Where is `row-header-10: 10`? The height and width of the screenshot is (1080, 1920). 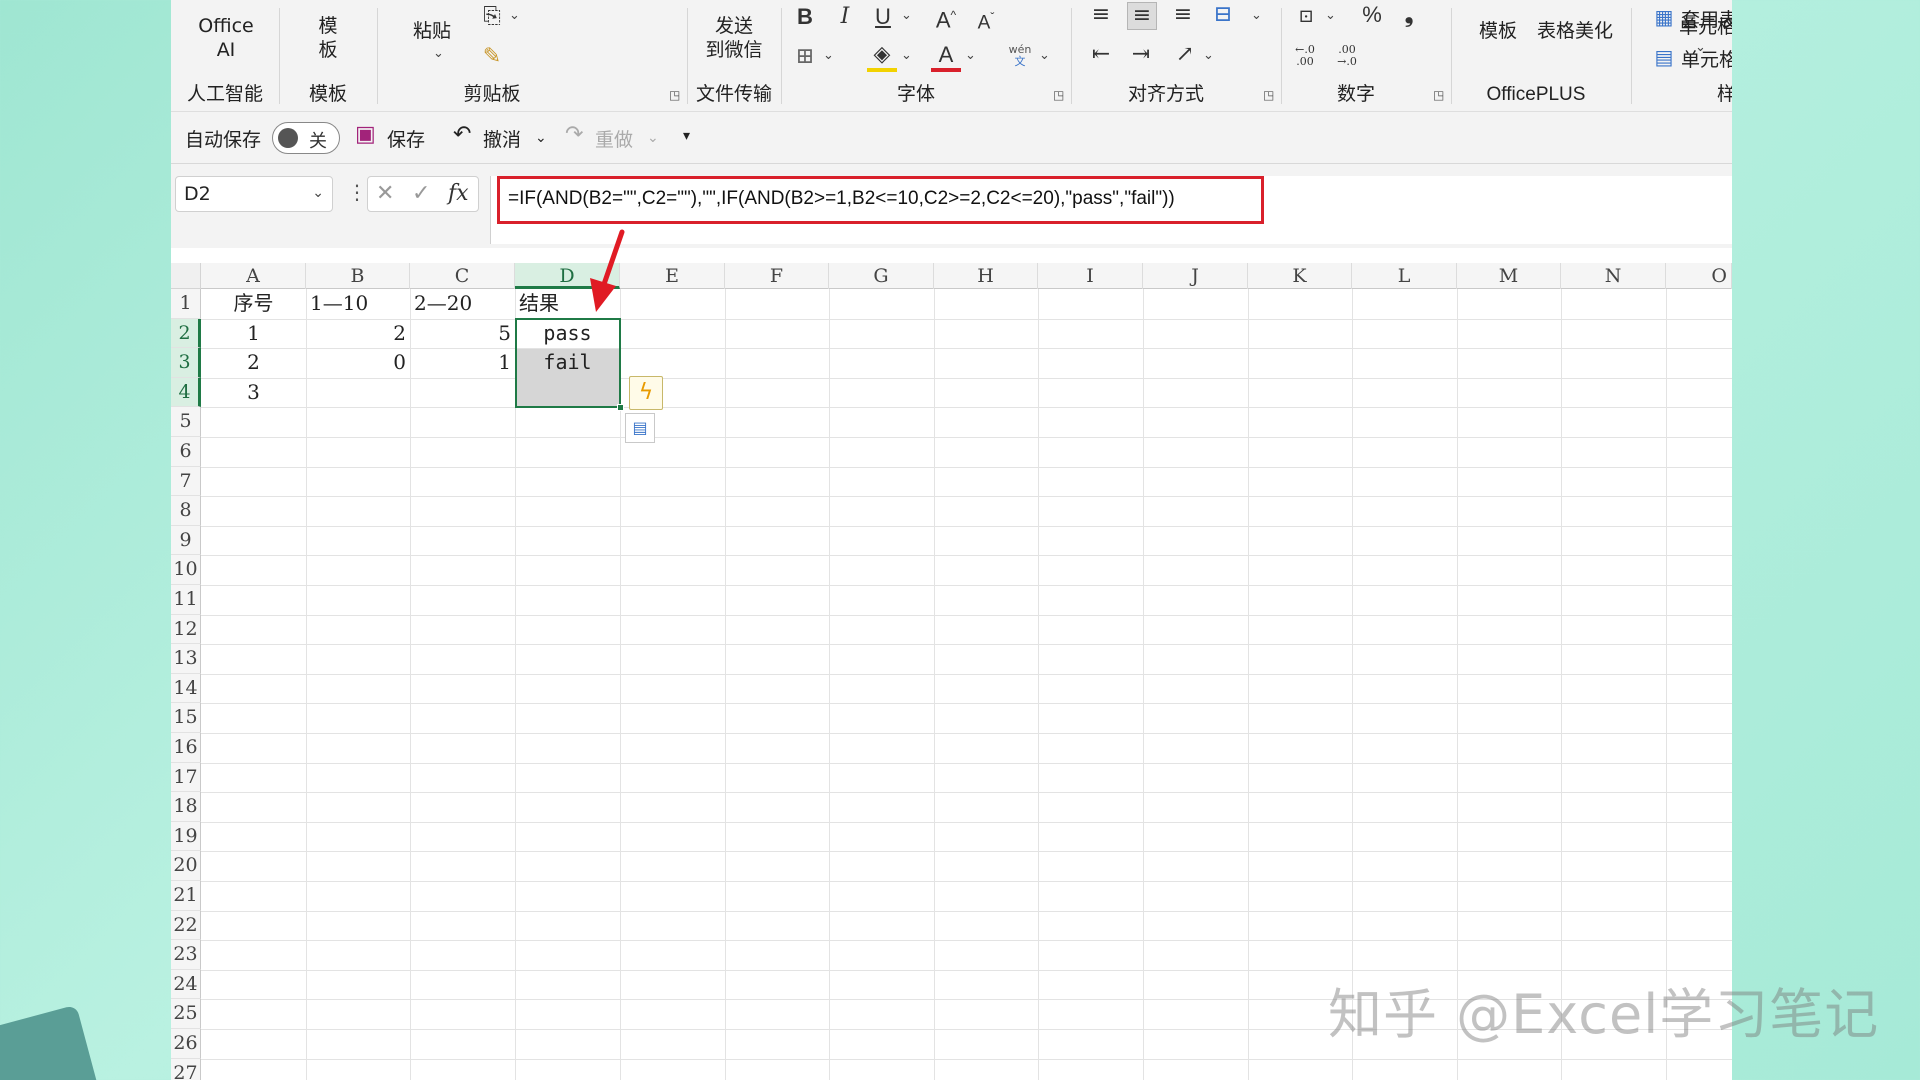 row-header-10: 10 is located at coordinates (186, 570).